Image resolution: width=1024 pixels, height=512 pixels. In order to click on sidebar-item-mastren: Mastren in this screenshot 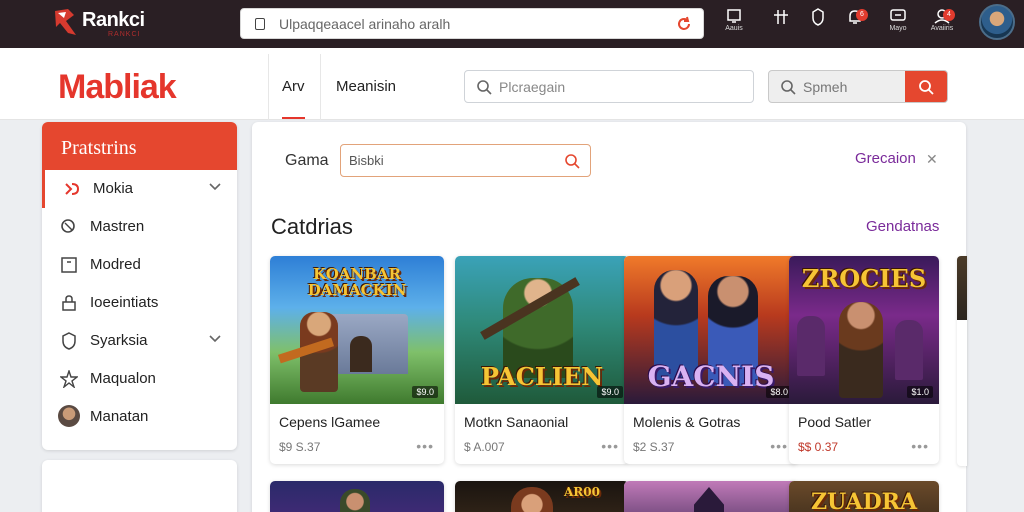, I will do `click(139, 227)`.